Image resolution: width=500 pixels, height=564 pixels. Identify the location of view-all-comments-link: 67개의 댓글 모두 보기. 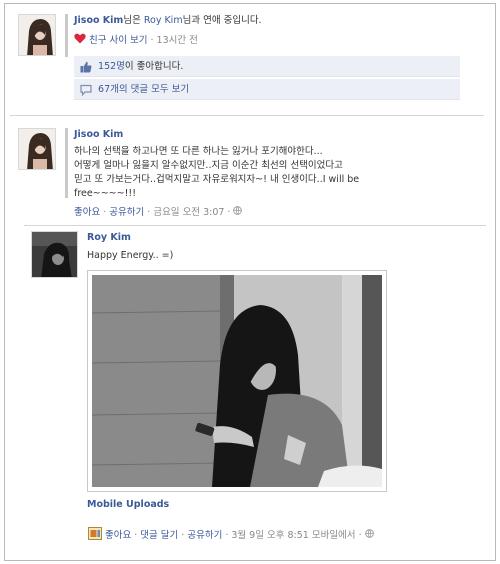
(143, 89).